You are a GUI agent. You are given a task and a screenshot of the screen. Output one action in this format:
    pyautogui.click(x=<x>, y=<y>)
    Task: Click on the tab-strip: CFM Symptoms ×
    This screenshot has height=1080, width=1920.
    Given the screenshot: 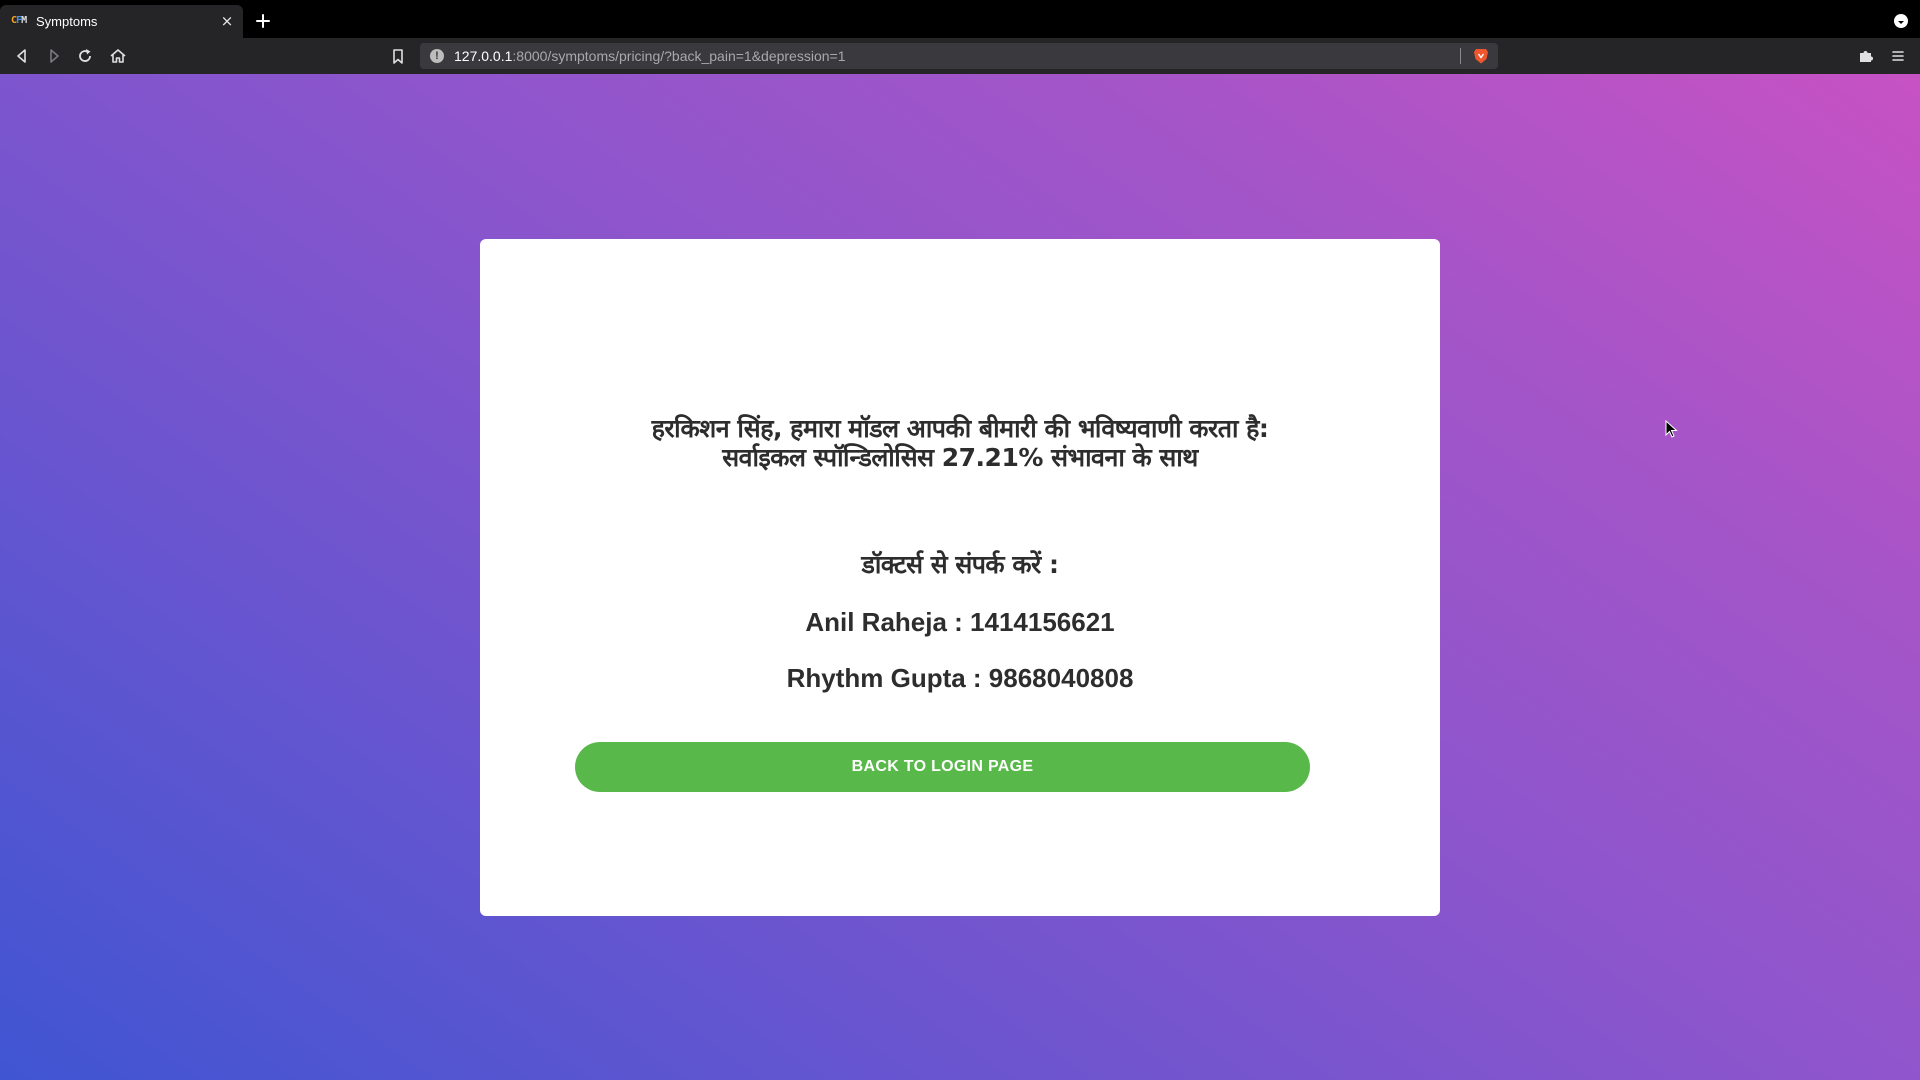 What is the action you would take?
    pyautogui.click(x=960, y=19)
    